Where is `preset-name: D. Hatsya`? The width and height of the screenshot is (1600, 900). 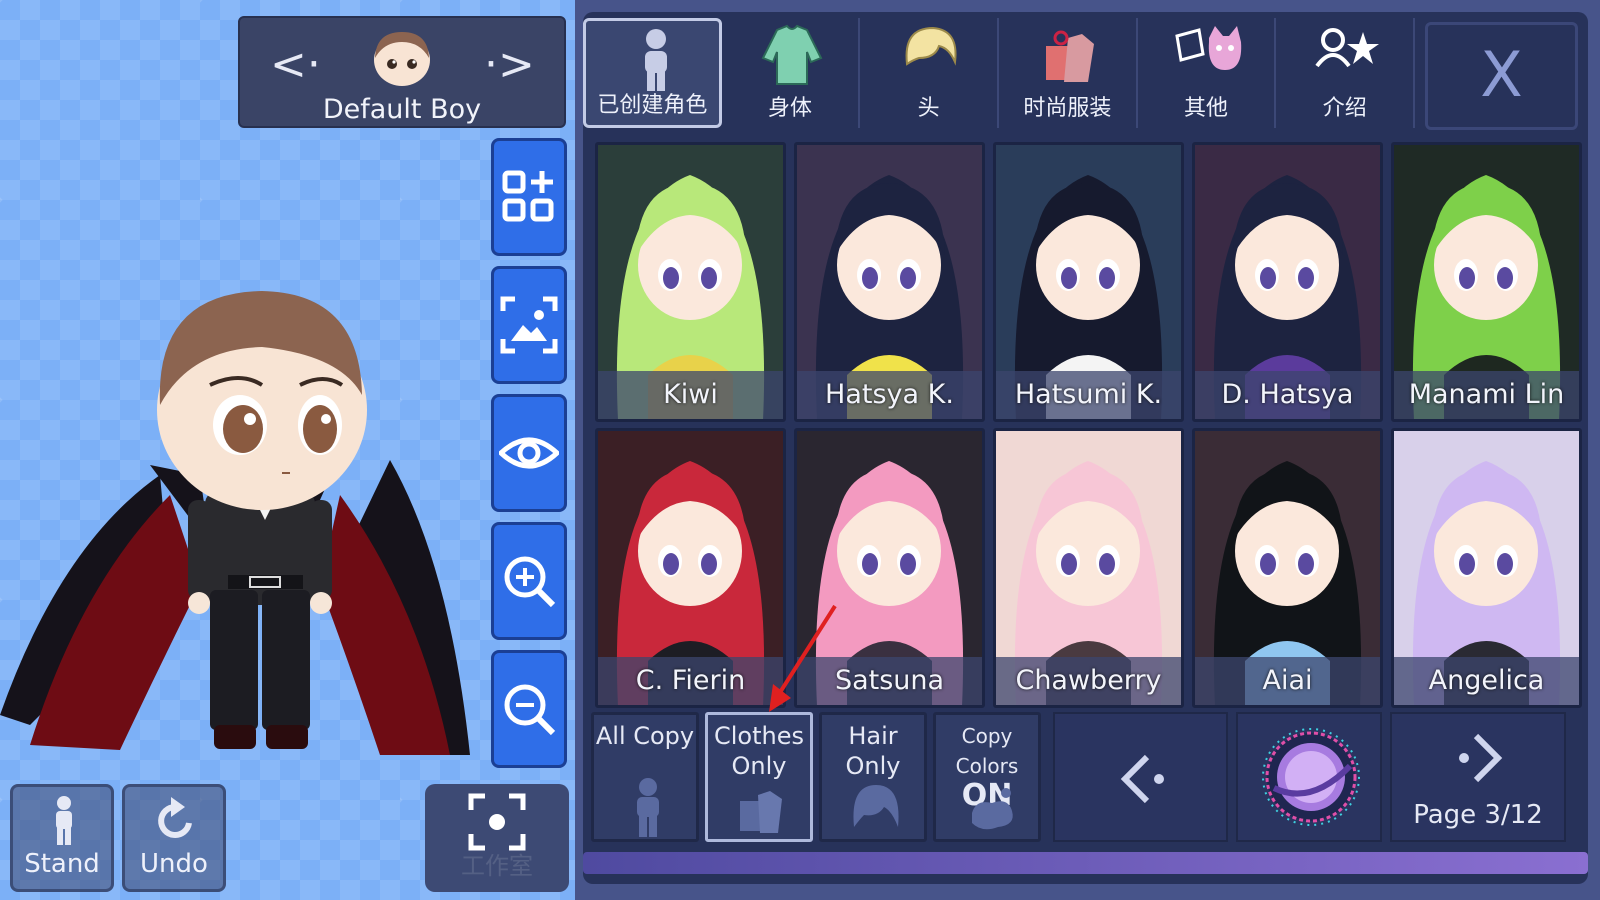 preset-name: D. Hatsya is located at coordinates (1287, 395).